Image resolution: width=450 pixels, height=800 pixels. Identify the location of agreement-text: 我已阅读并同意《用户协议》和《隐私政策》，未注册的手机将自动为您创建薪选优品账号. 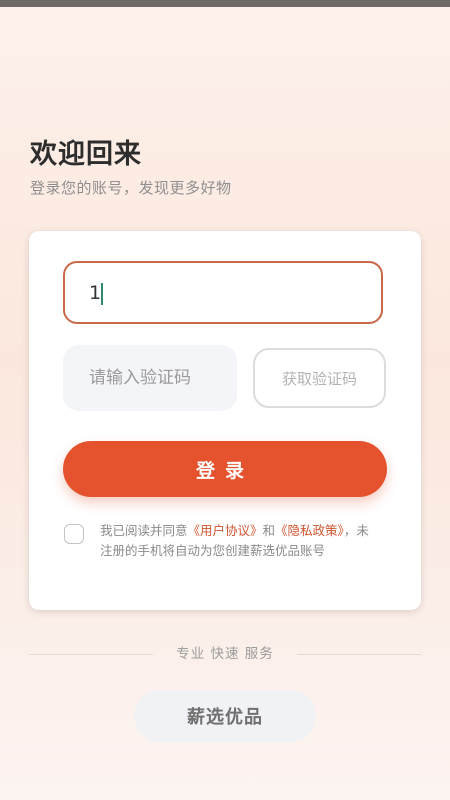
(240, 541).